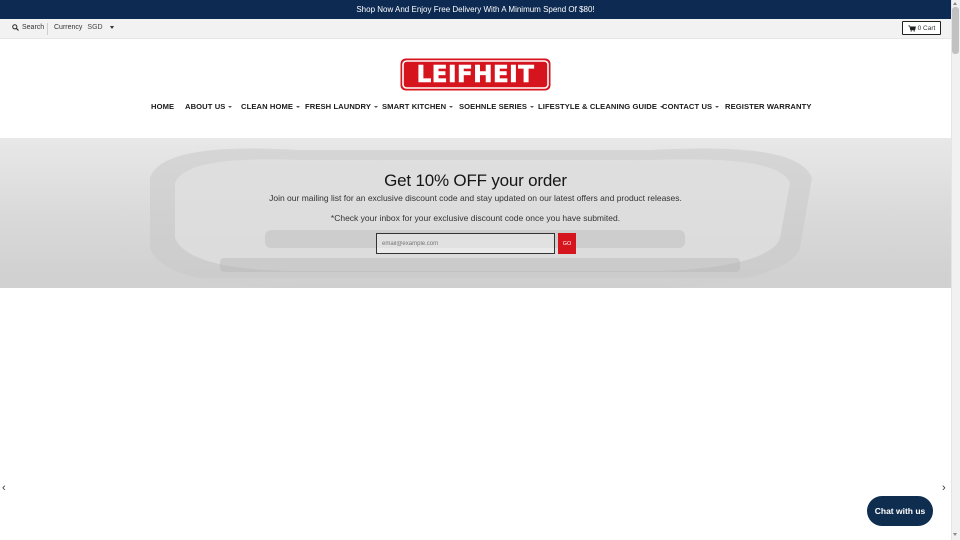 This screenshot has width=960, height=540. I want to click on currency-value: SGD, so click(95, 27).